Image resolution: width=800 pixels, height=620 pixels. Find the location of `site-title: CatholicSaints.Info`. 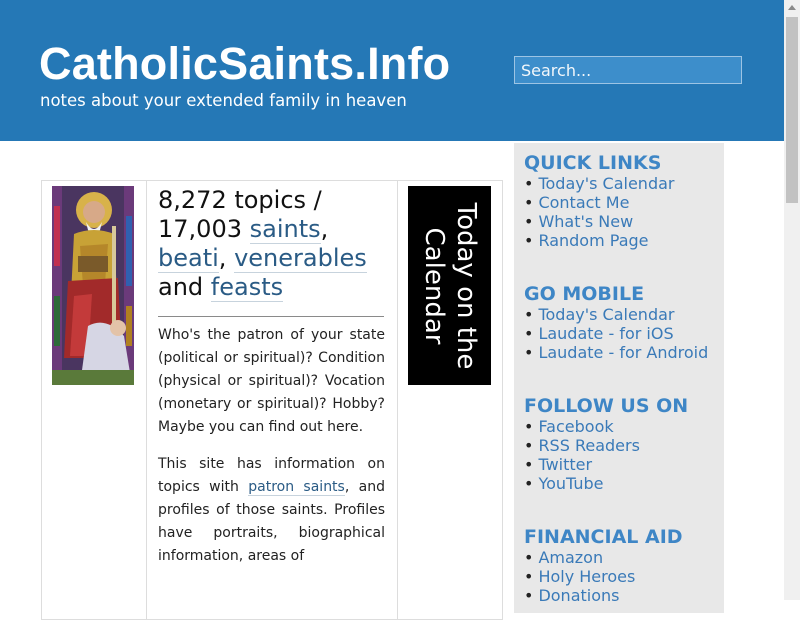

site-title: CatholicSaints.Info is located at coordinates (244, 64).